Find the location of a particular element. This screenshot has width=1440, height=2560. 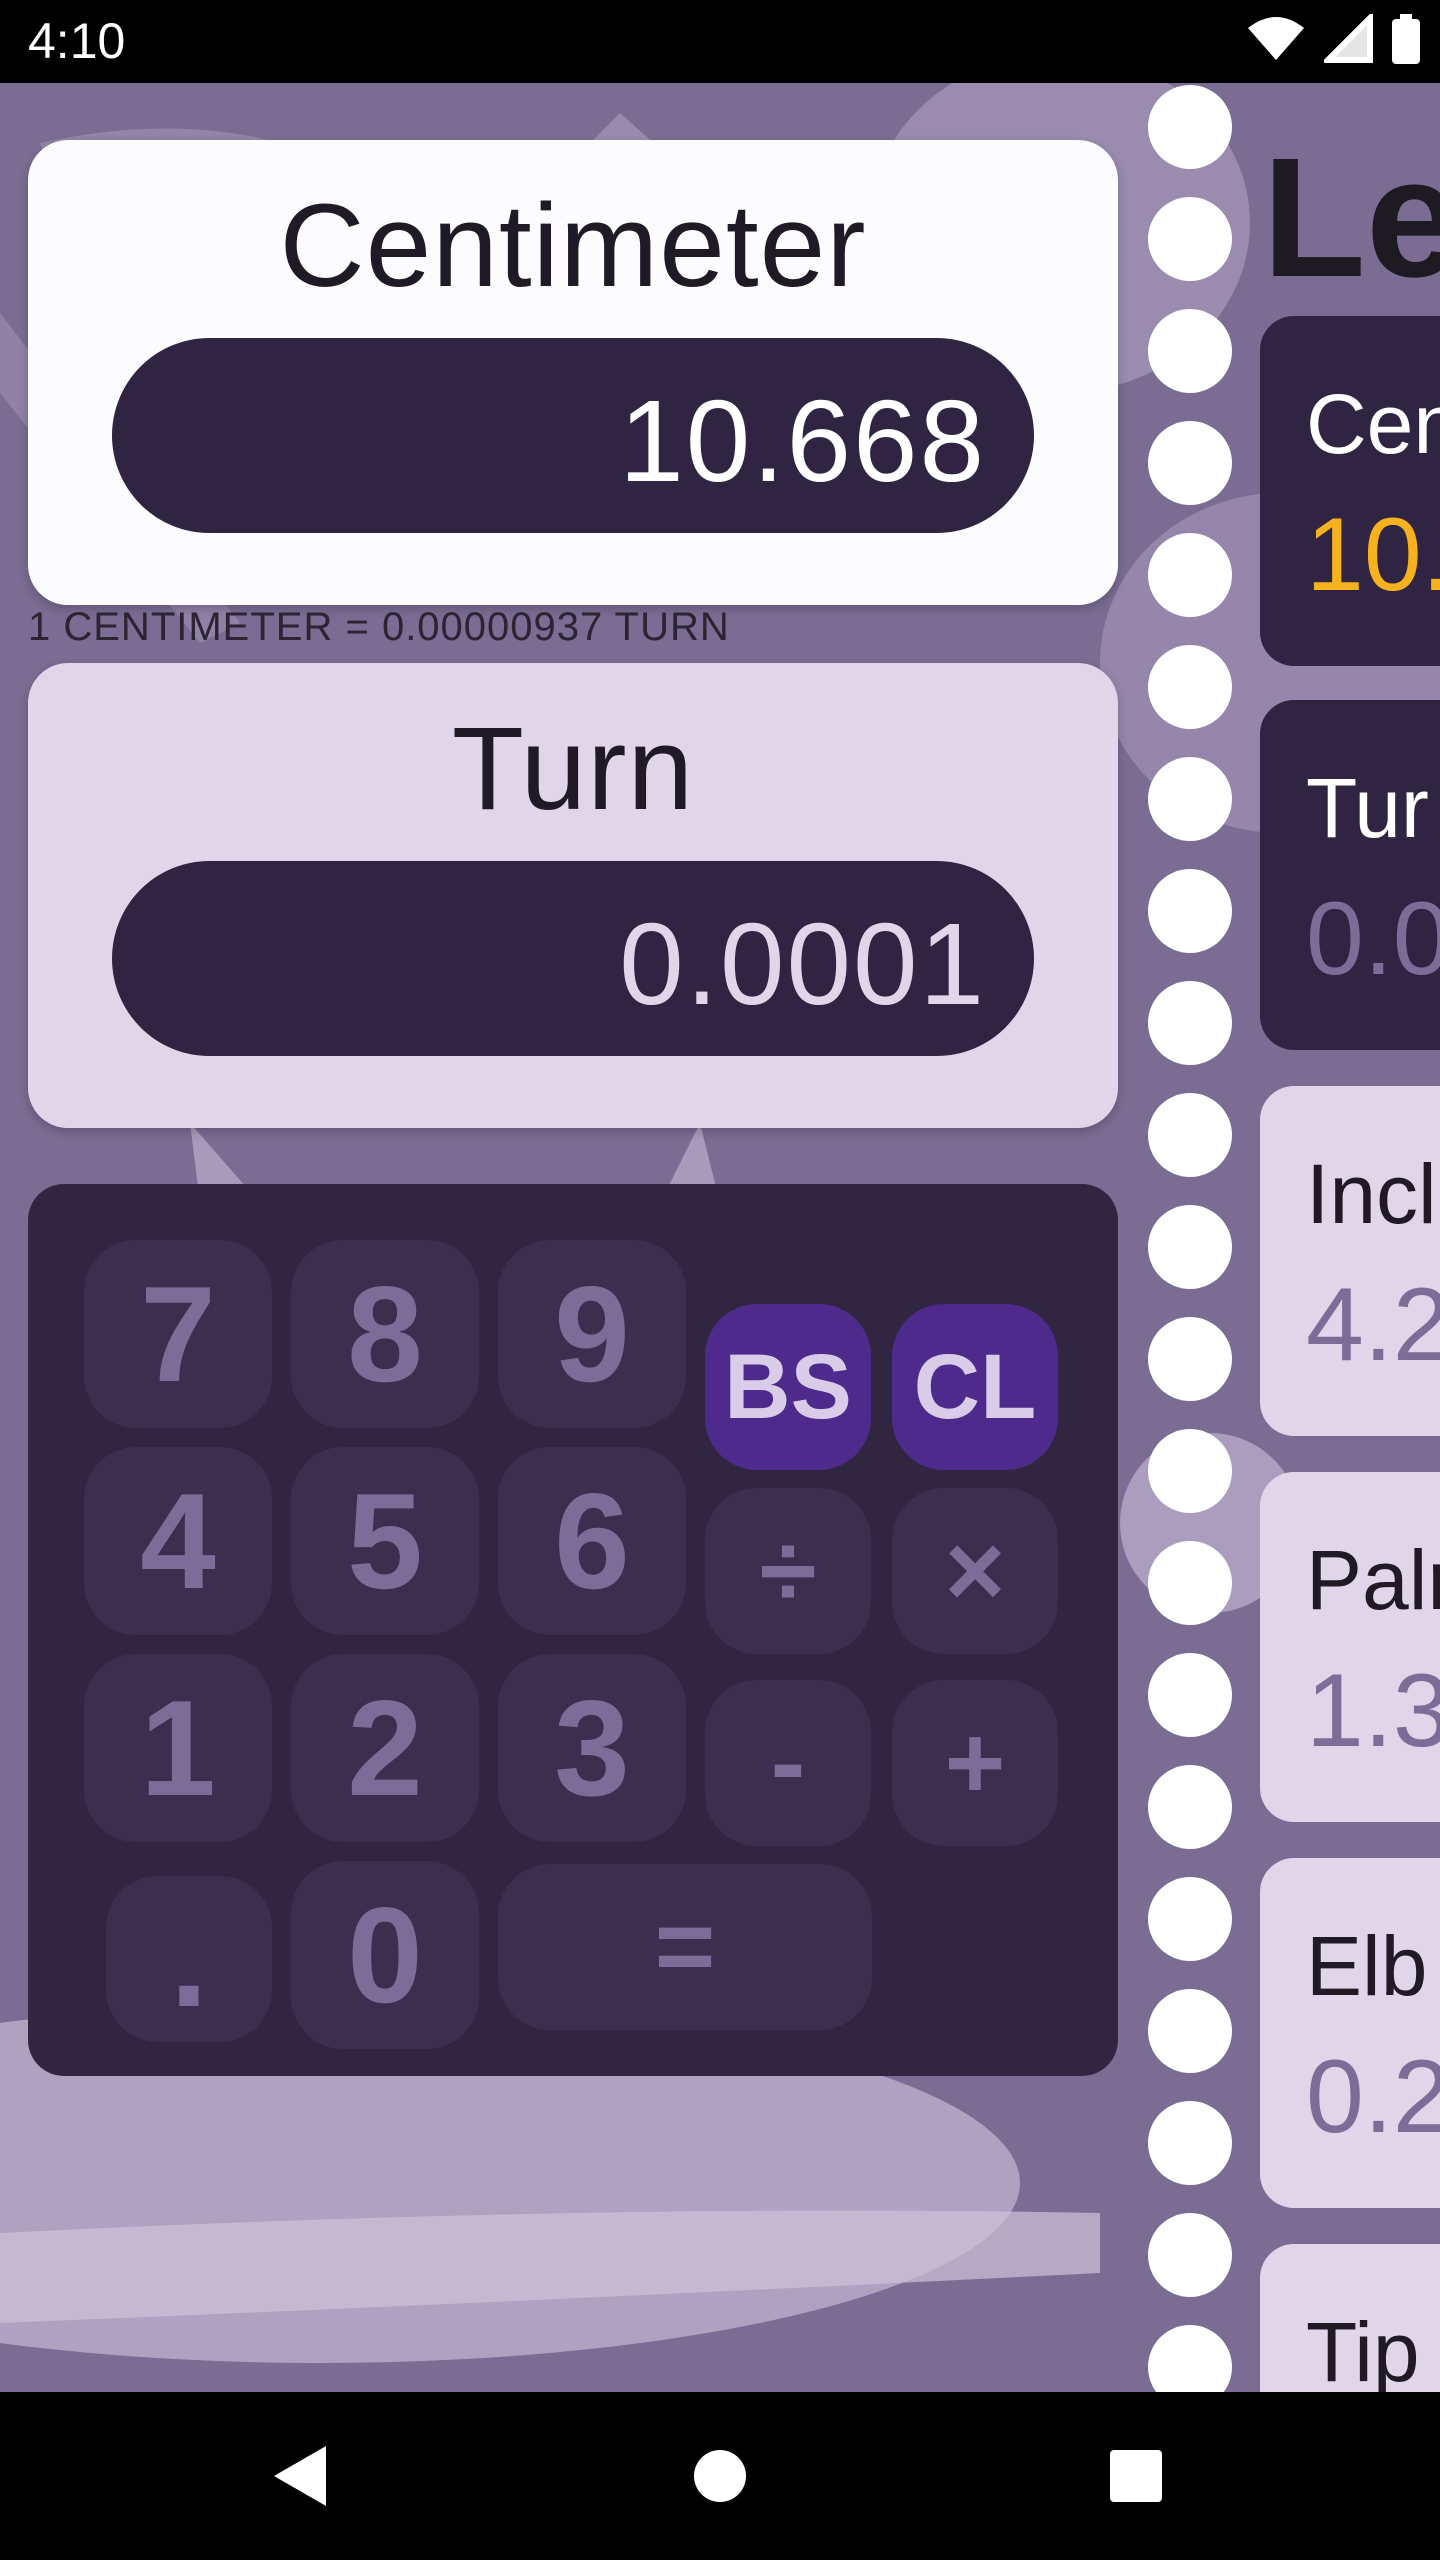

home-icon is located at coordinates (720, 2476).